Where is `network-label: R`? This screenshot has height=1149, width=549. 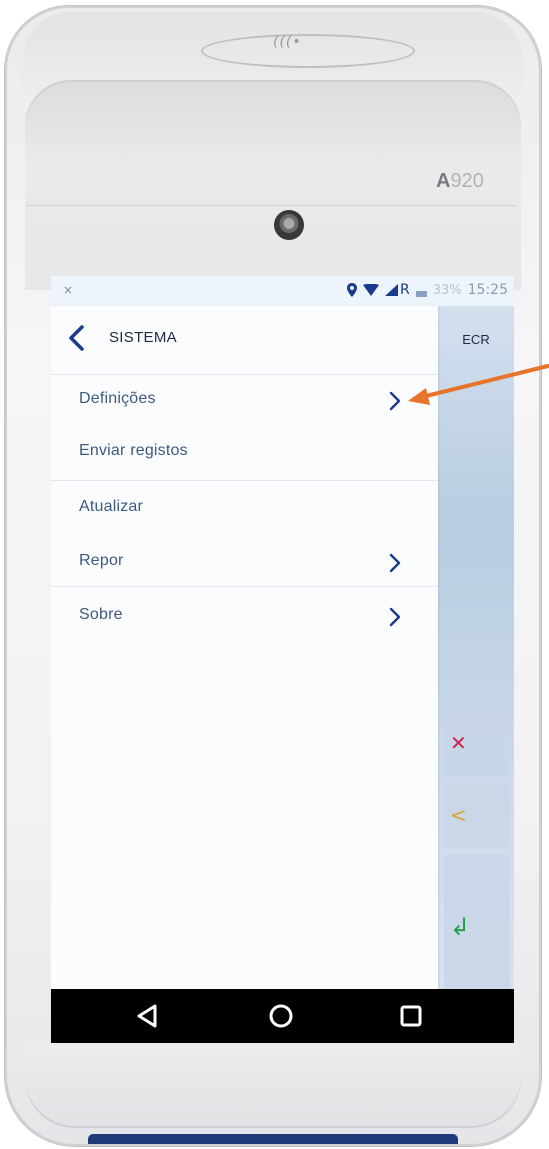 network-label: R is located at coordinates (405, 290).